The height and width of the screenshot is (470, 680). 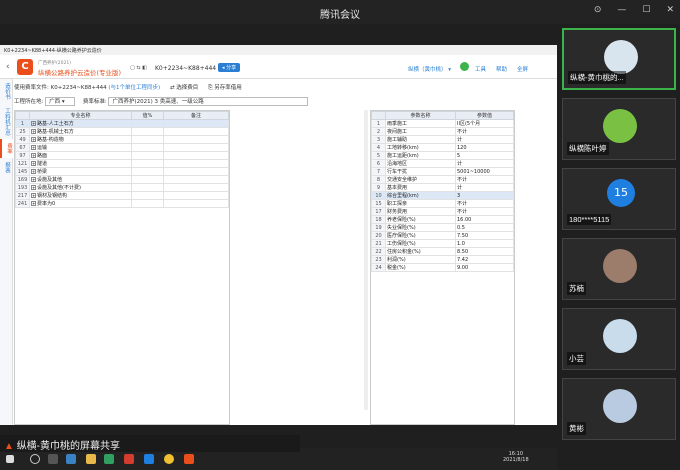 I want to click on help-menu: 帮助, so click(x=501, y=69).